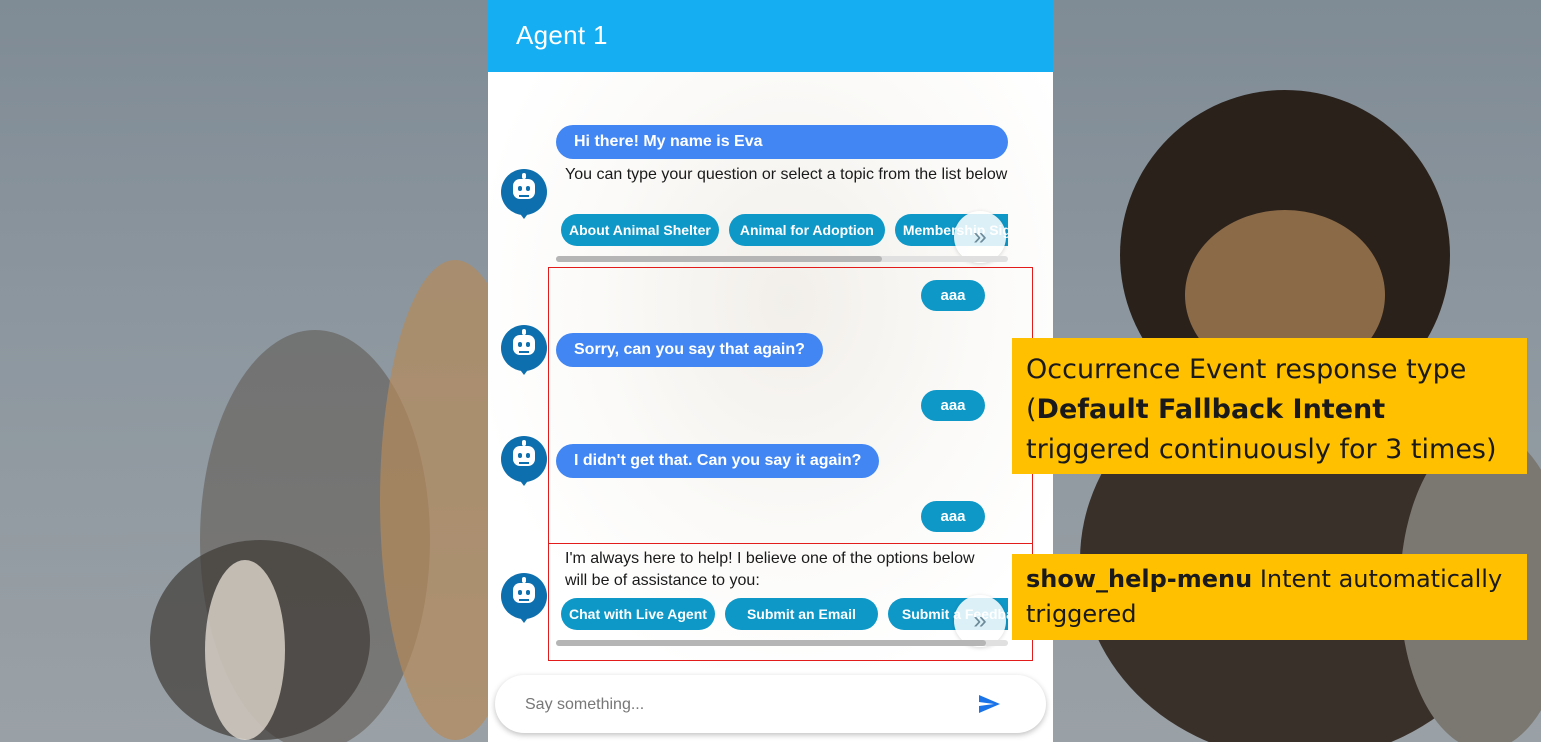 The width and height of the screenshot is (1541, 742). Describe the element at coordinates (1031, 409) in the screenshot. I see `annotation-fallback-paren: (` at that location.